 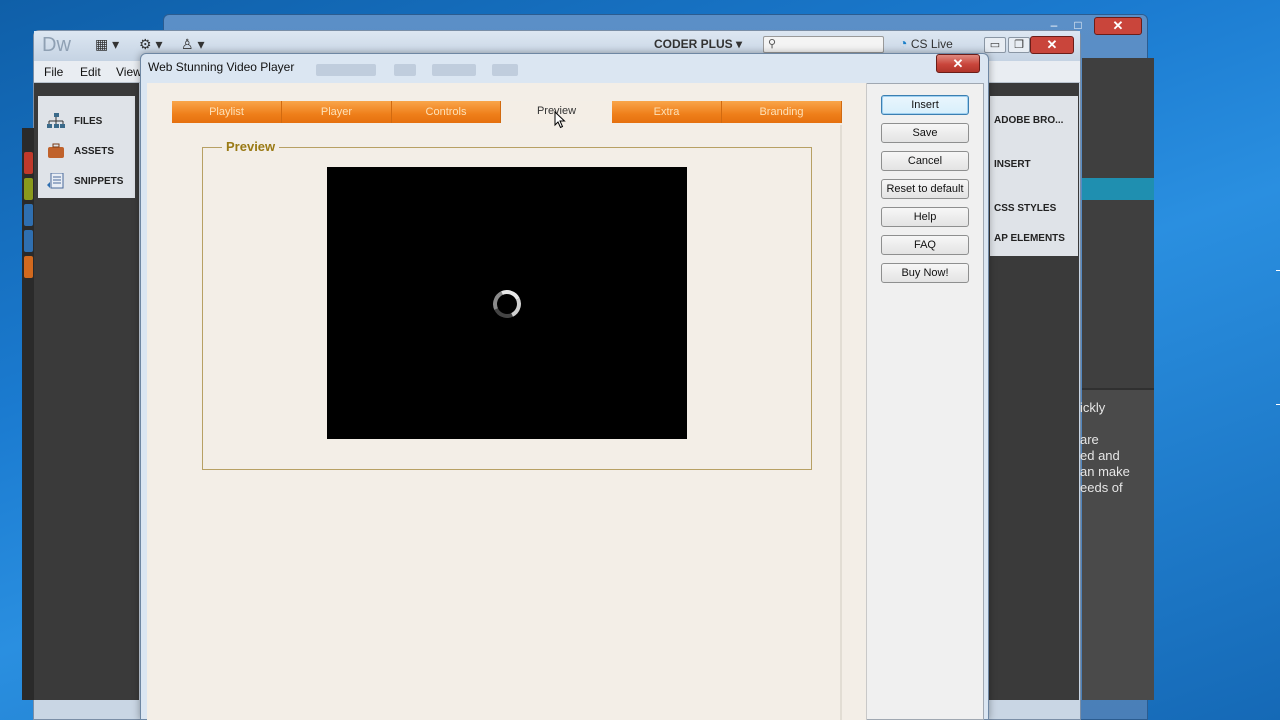 I want to click on help-search-input: ⚲, so click(x=823, y=44).